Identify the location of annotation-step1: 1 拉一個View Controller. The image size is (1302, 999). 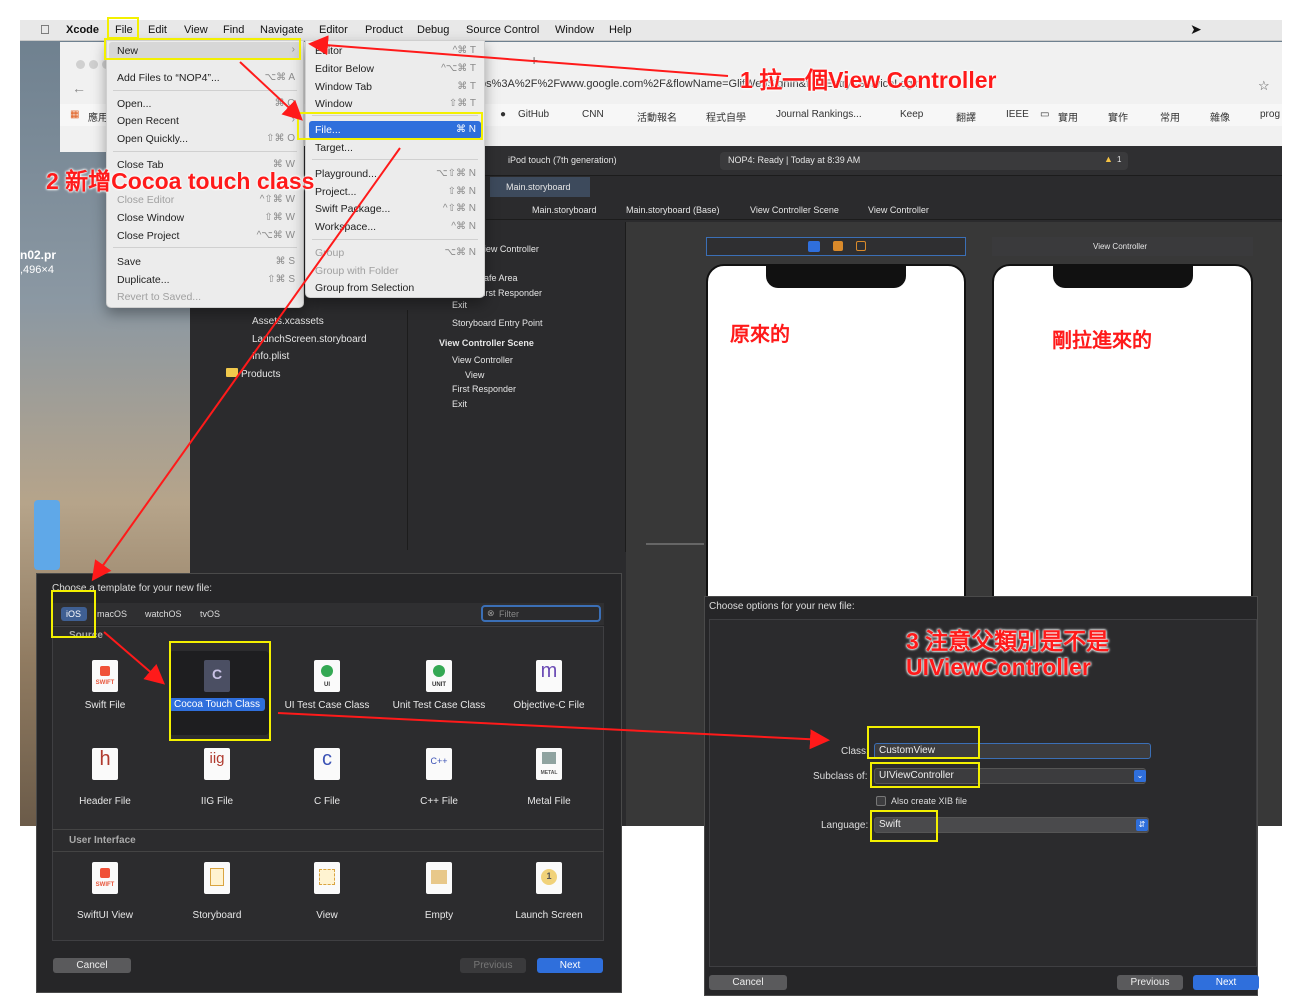
(868, 80).